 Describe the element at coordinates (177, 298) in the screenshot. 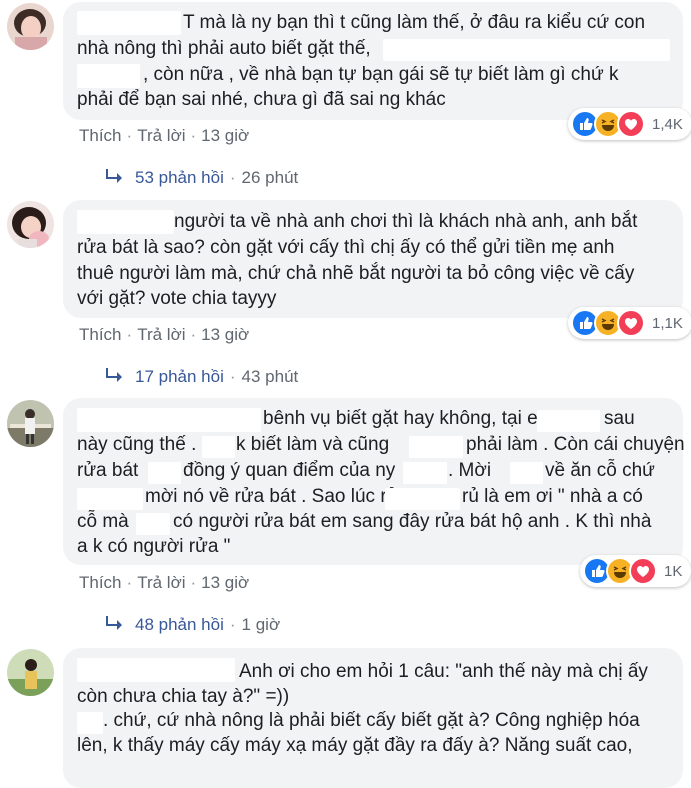

I see `comment-text: với gặt? vote chia tayyy` at that location.